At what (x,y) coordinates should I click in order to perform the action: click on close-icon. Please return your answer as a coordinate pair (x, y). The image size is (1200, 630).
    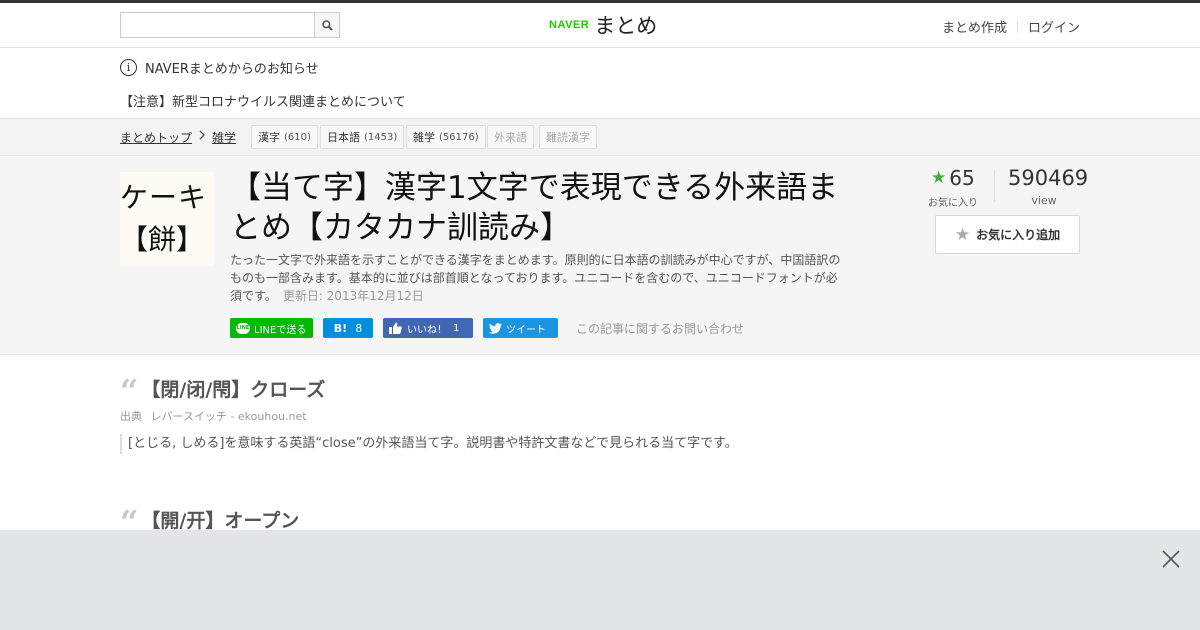
    Looking at the image, I should click on (1171, 559).